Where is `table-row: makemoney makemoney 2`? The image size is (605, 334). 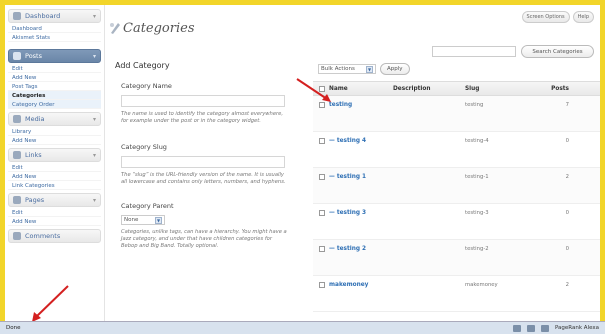
table-row: makemoney makemoney 2 is located at coordinates (456, 294).